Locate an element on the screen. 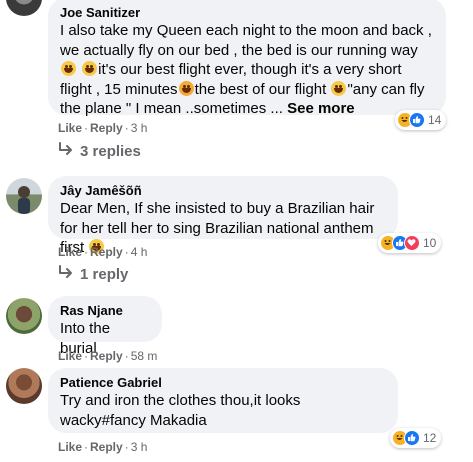  comment-actions: Like · Reply · 58 m is located at coordinates (108, 356).